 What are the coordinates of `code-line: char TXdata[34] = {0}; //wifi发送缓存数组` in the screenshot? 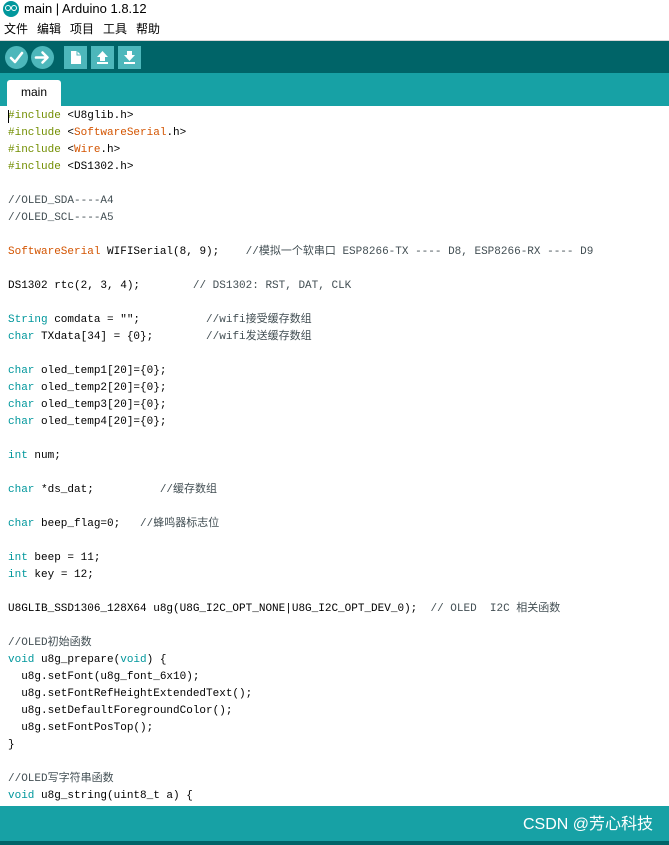 It's located at (300, 337).